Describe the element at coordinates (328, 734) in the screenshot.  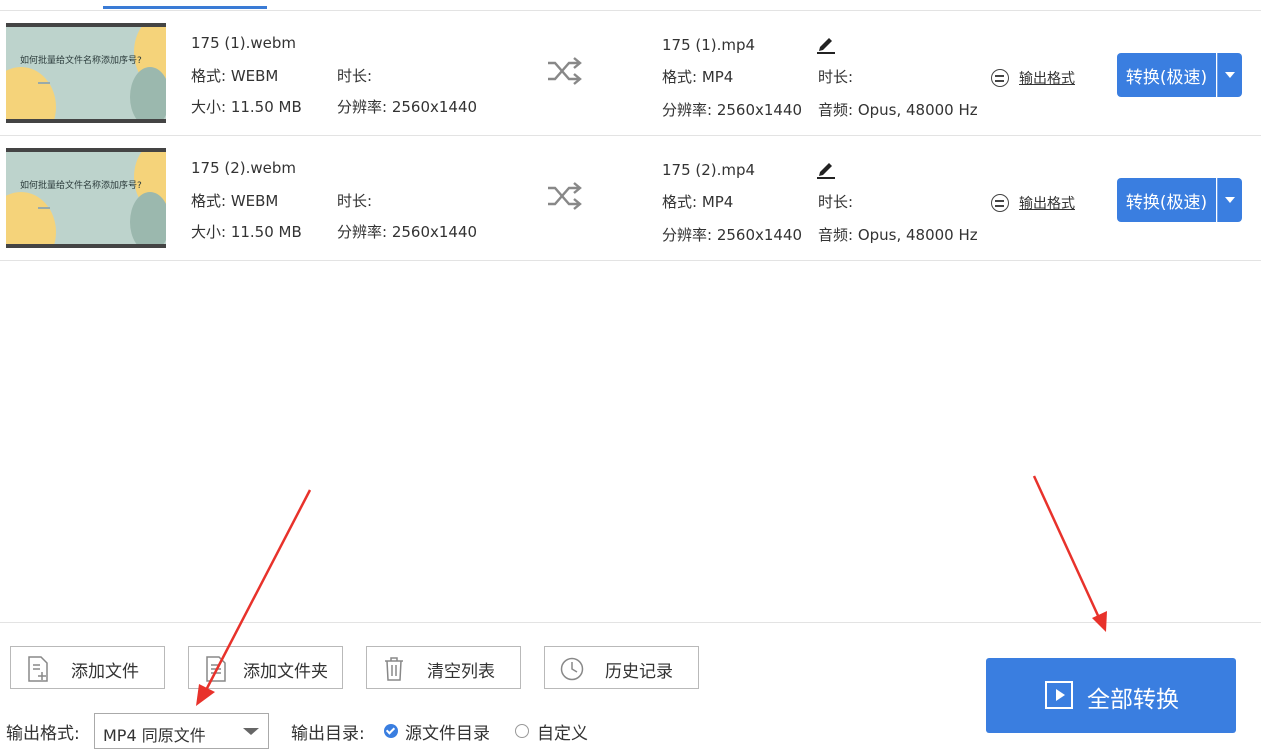
I see `output-dir-label: 输出目录:` at that location.